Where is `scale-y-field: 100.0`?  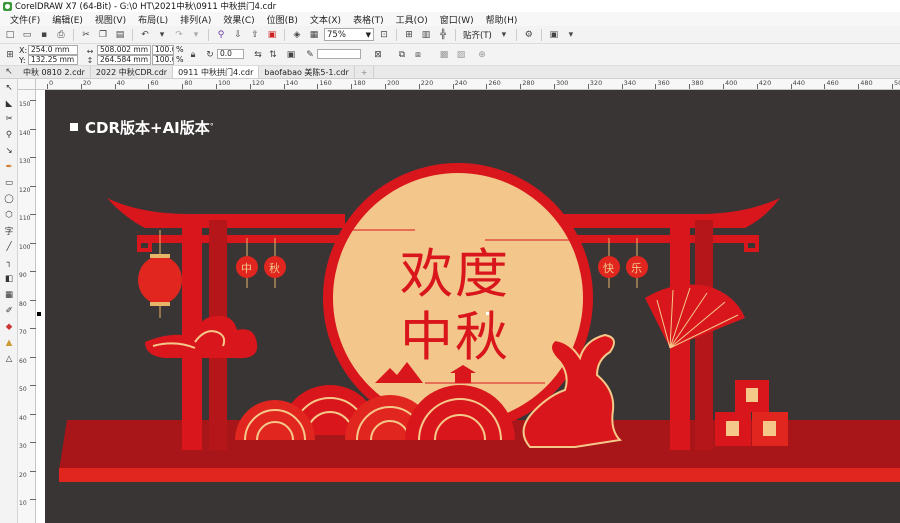
scale-y-field: 100.0 is located at coordinates (163, 60).